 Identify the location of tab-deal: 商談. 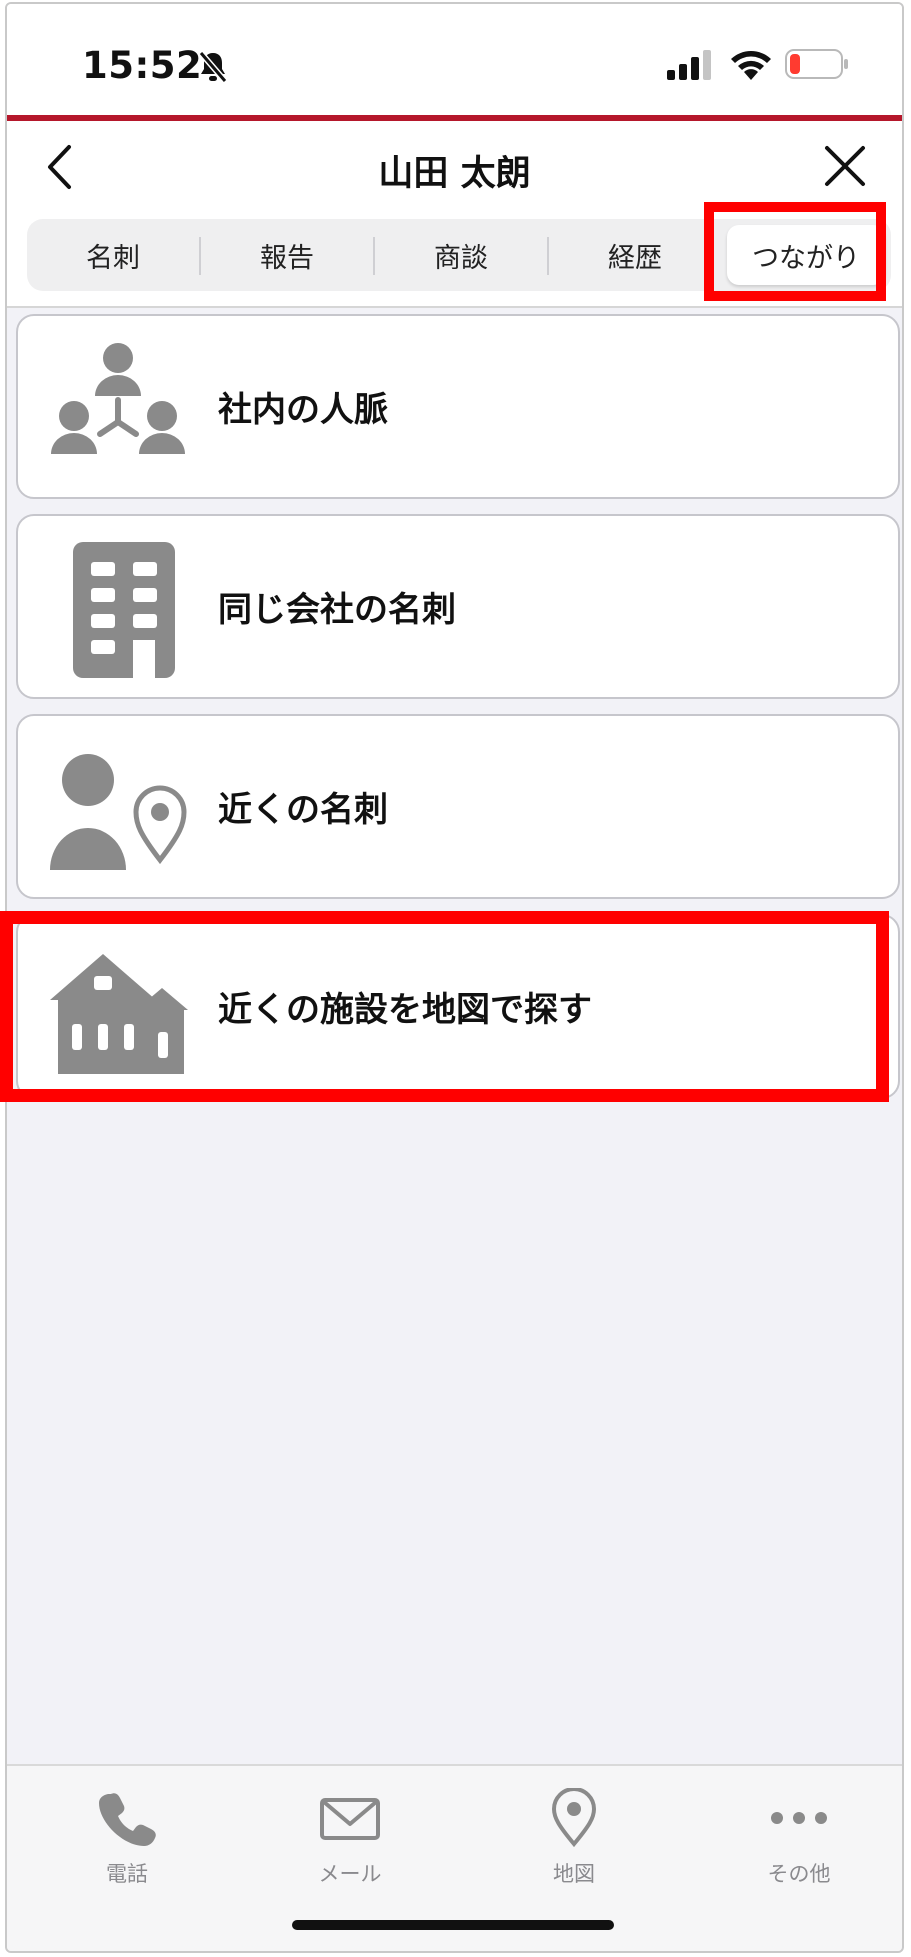
(461, 255).